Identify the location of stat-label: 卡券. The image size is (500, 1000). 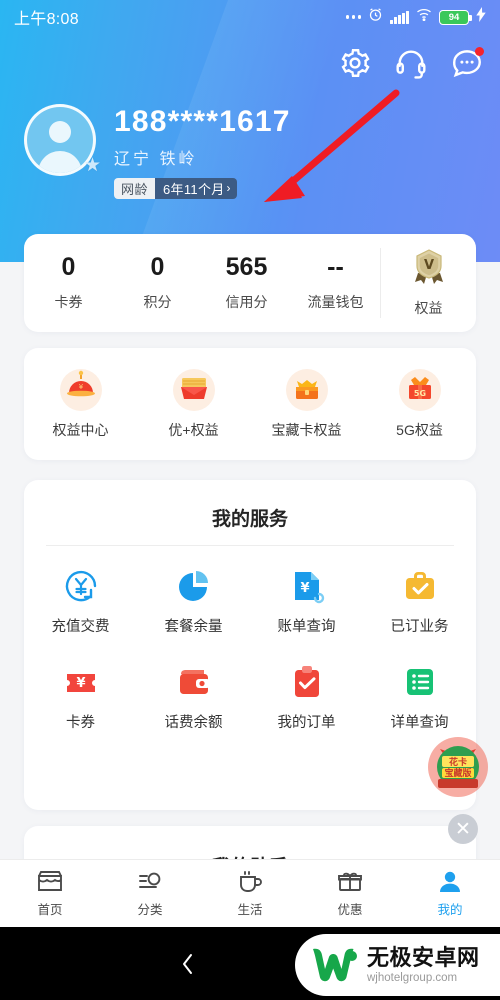
(68, 301).